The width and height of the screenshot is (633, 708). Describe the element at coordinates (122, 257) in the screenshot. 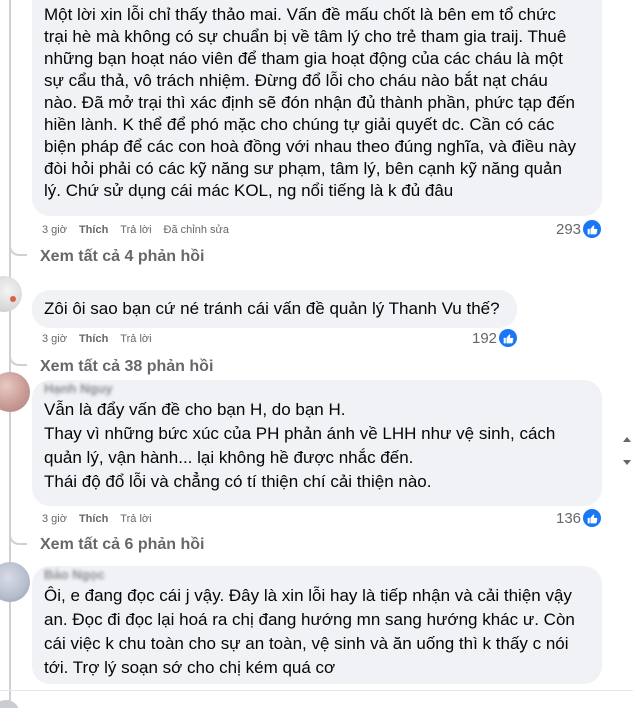

I see `view-replies-link: Xem tất cả 4 phản hồi` at that location.